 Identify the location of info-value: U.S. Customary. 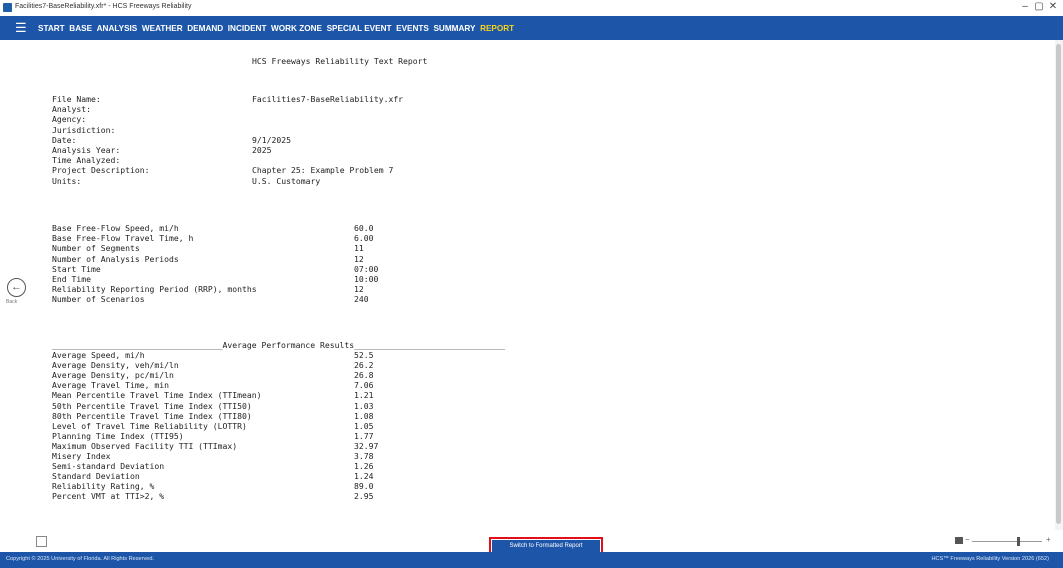
(286, 180).